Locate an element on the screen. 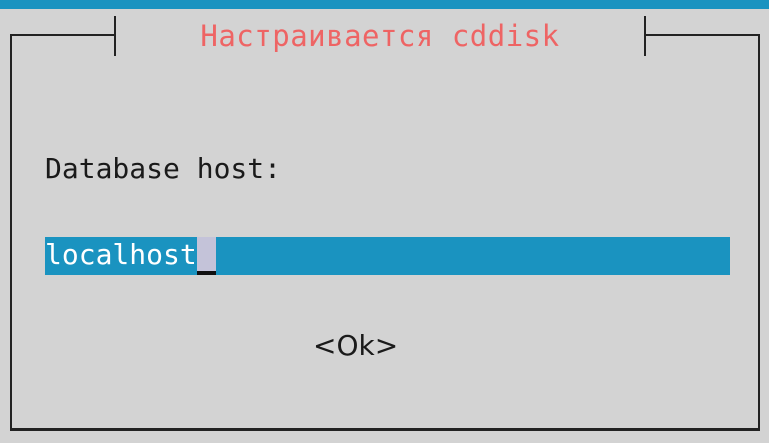  dialog-title: Настраивается cddisk is located at coordinates (380, 35).